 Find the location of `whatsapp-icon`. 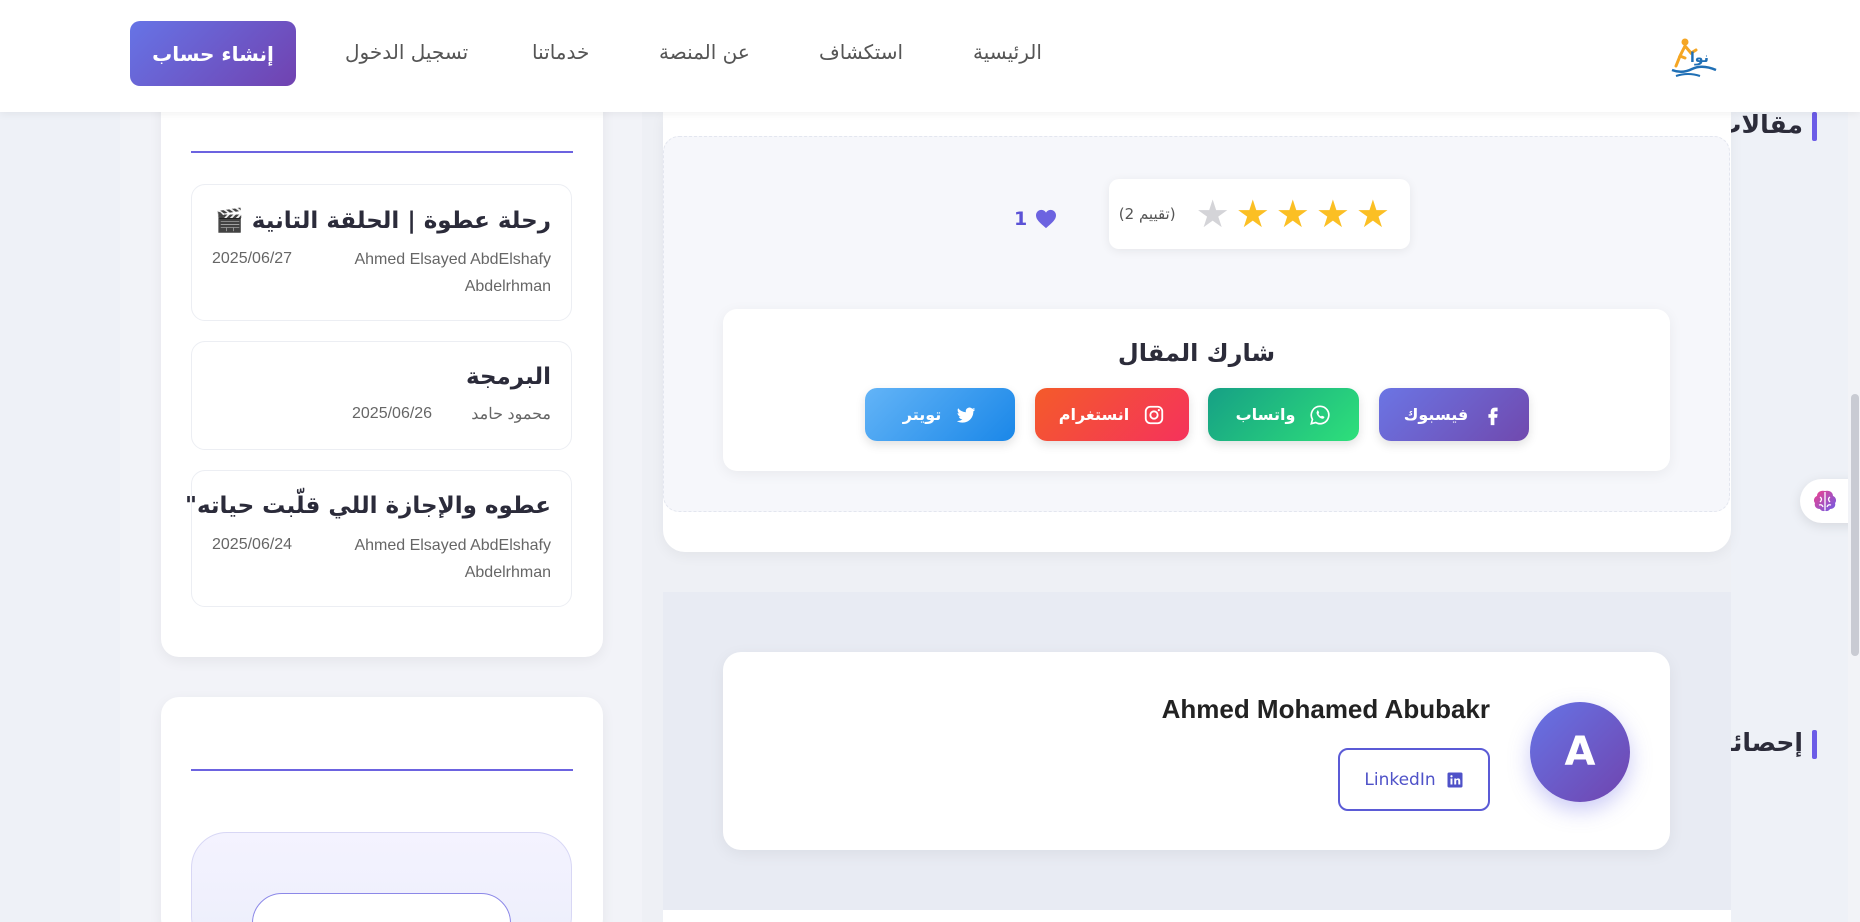

whatsapp-icon is located at coordinates (1320, 414).